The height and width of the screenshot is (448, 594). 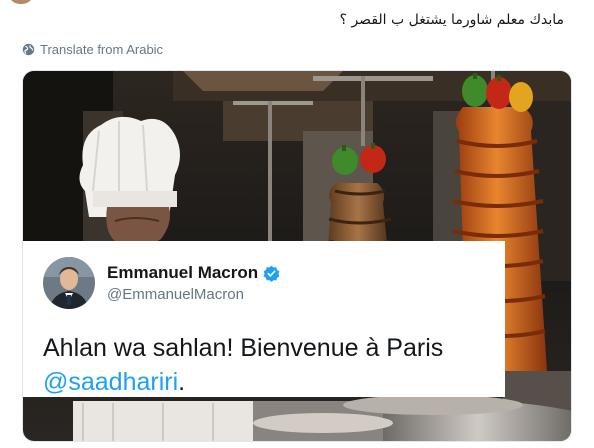 What do you see at coordinates (297, 3) in the screenshot?
I see `previous-tweet-header-fragment` at bounding box center [297, 3].